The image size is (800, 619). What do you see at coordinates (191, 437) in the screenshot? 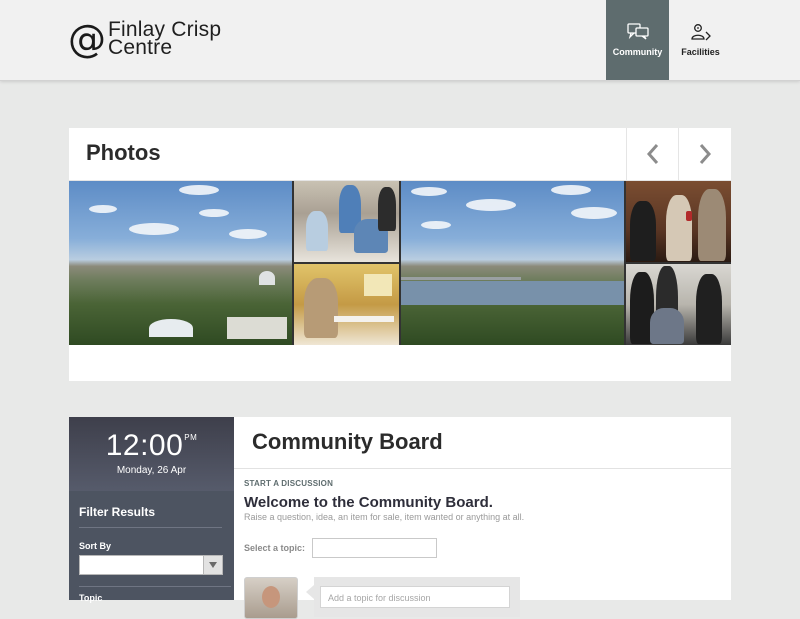
I see `clock-ampm: PM` at bounding box center [191, 437].